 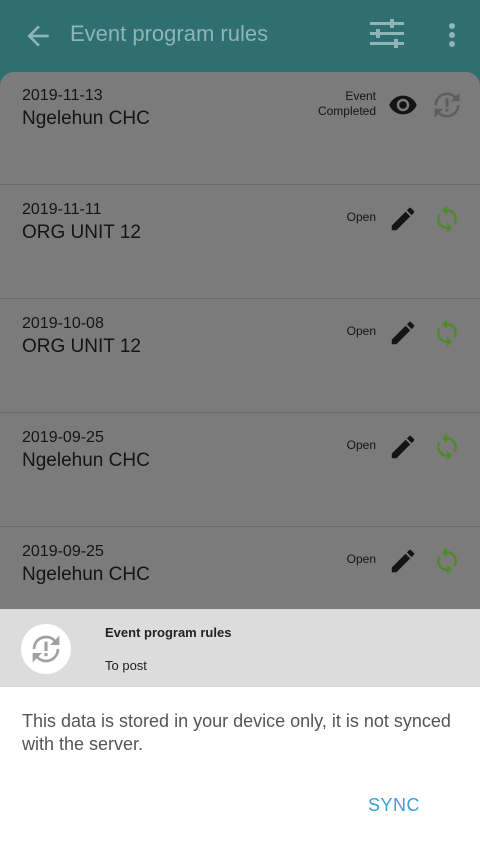 I want to click on event-status-line1: Event, so click(x=360, y=96).